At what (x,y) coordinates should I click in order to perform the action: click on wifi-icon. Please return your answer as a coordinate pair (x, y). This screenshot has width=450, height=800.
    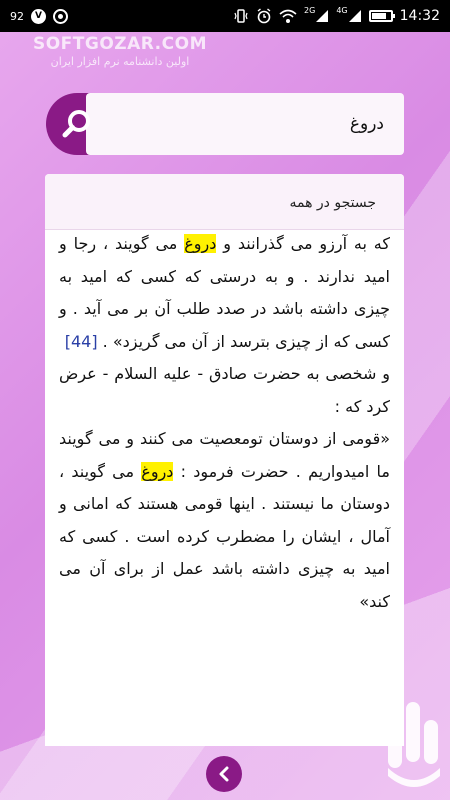
    Looking at the image, I should click on (288, 16).